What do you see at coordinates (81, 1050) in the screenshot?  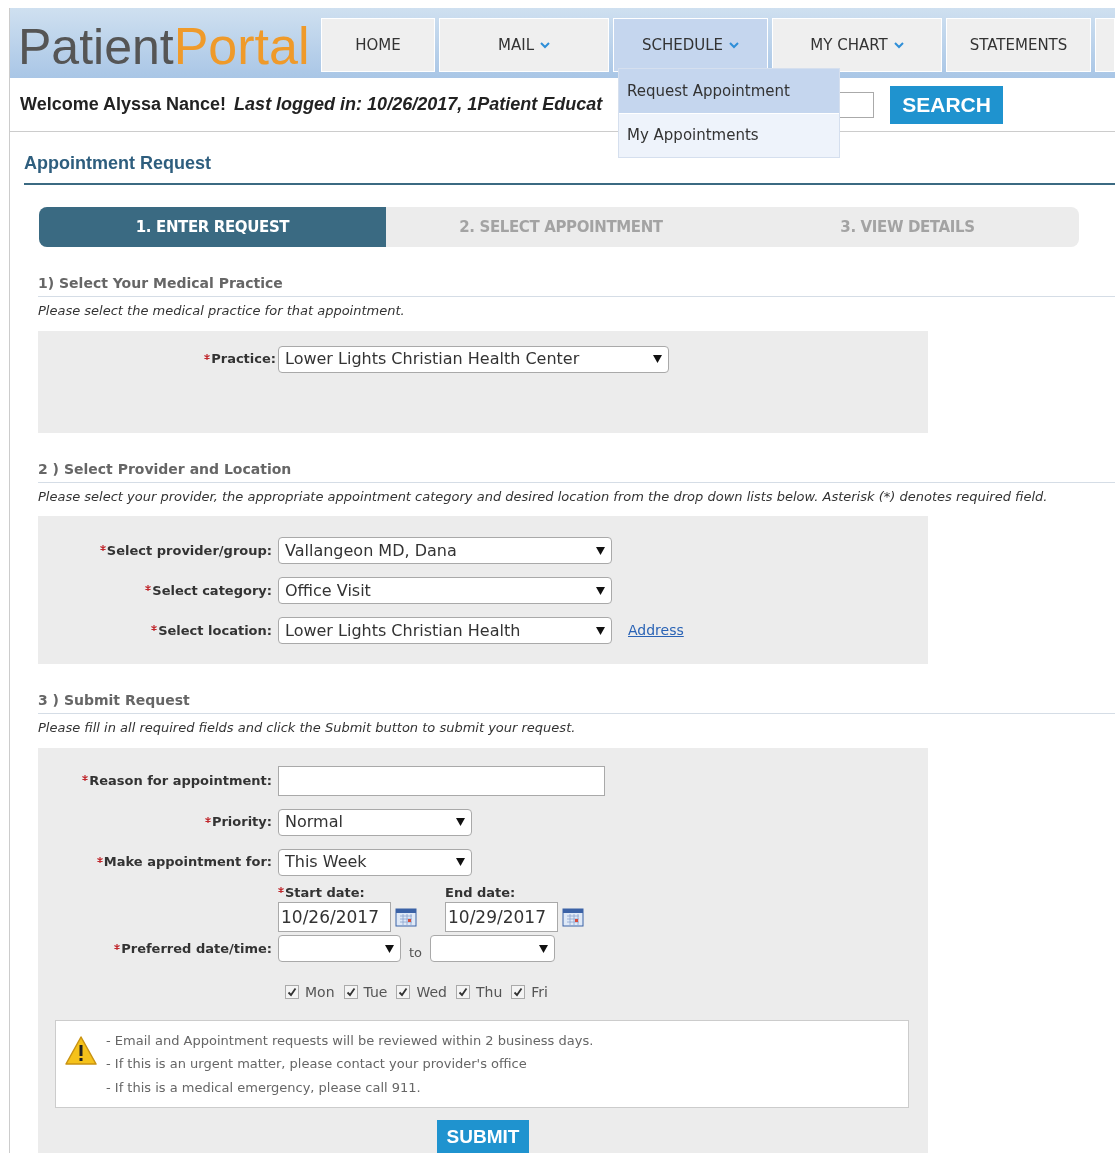 I see `warning-icon` at bounding box center [81, 1050].